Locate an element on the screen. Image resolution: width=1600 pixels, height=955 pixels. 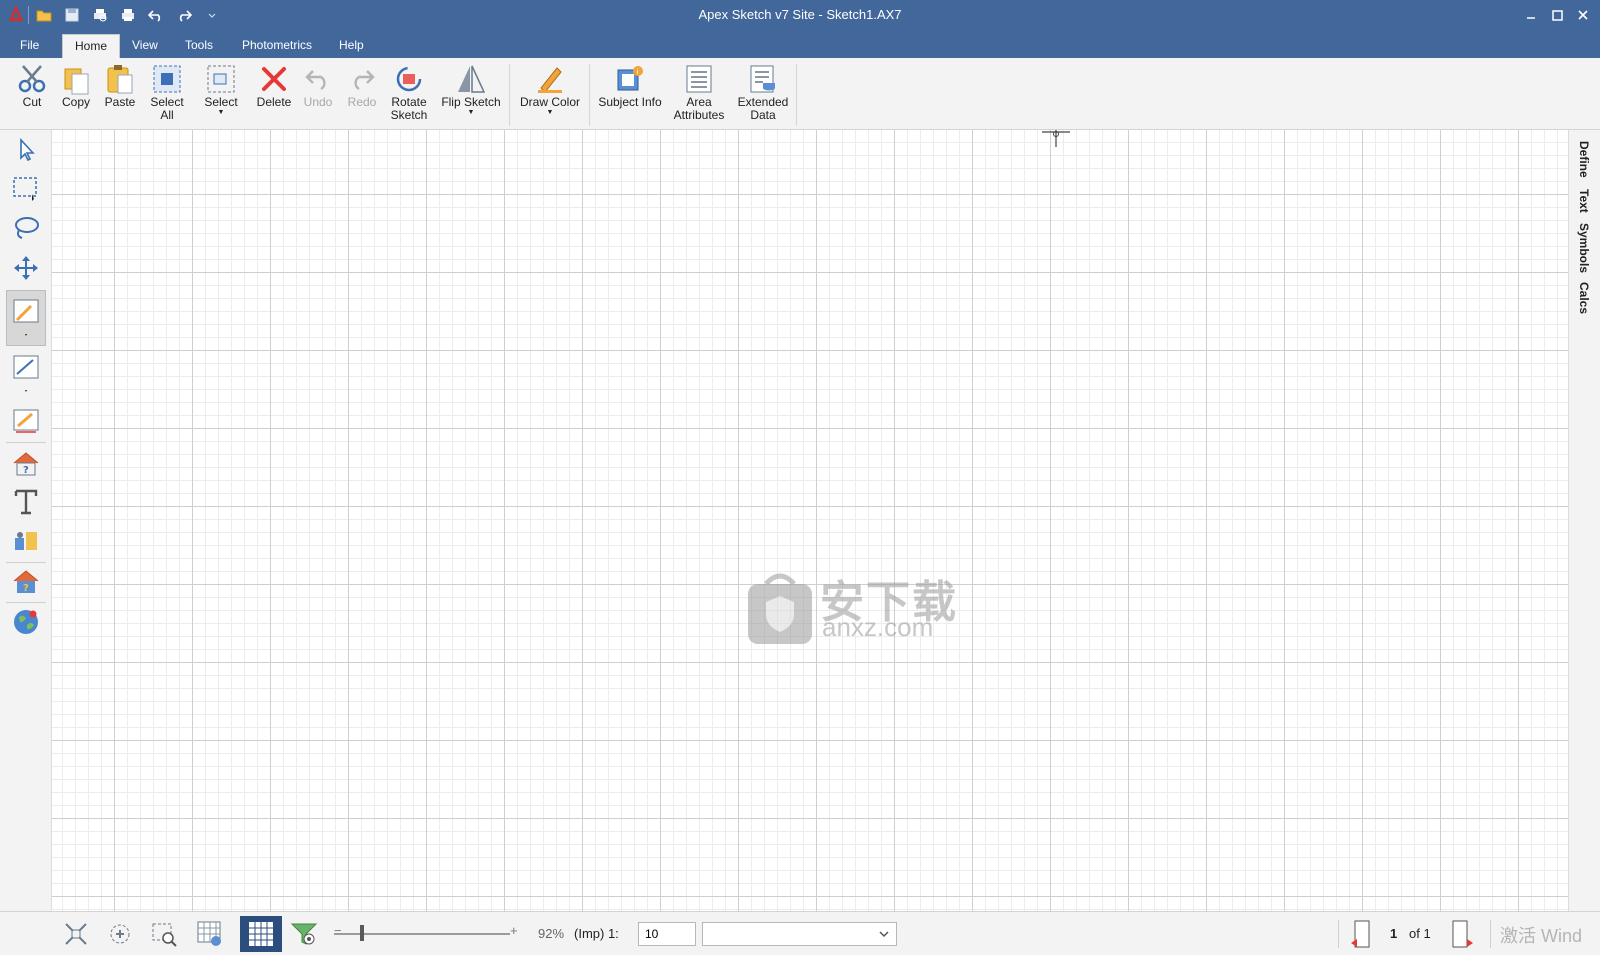
draw-color-dropdown-icon: ▼ is located at coordinates (550, 112).